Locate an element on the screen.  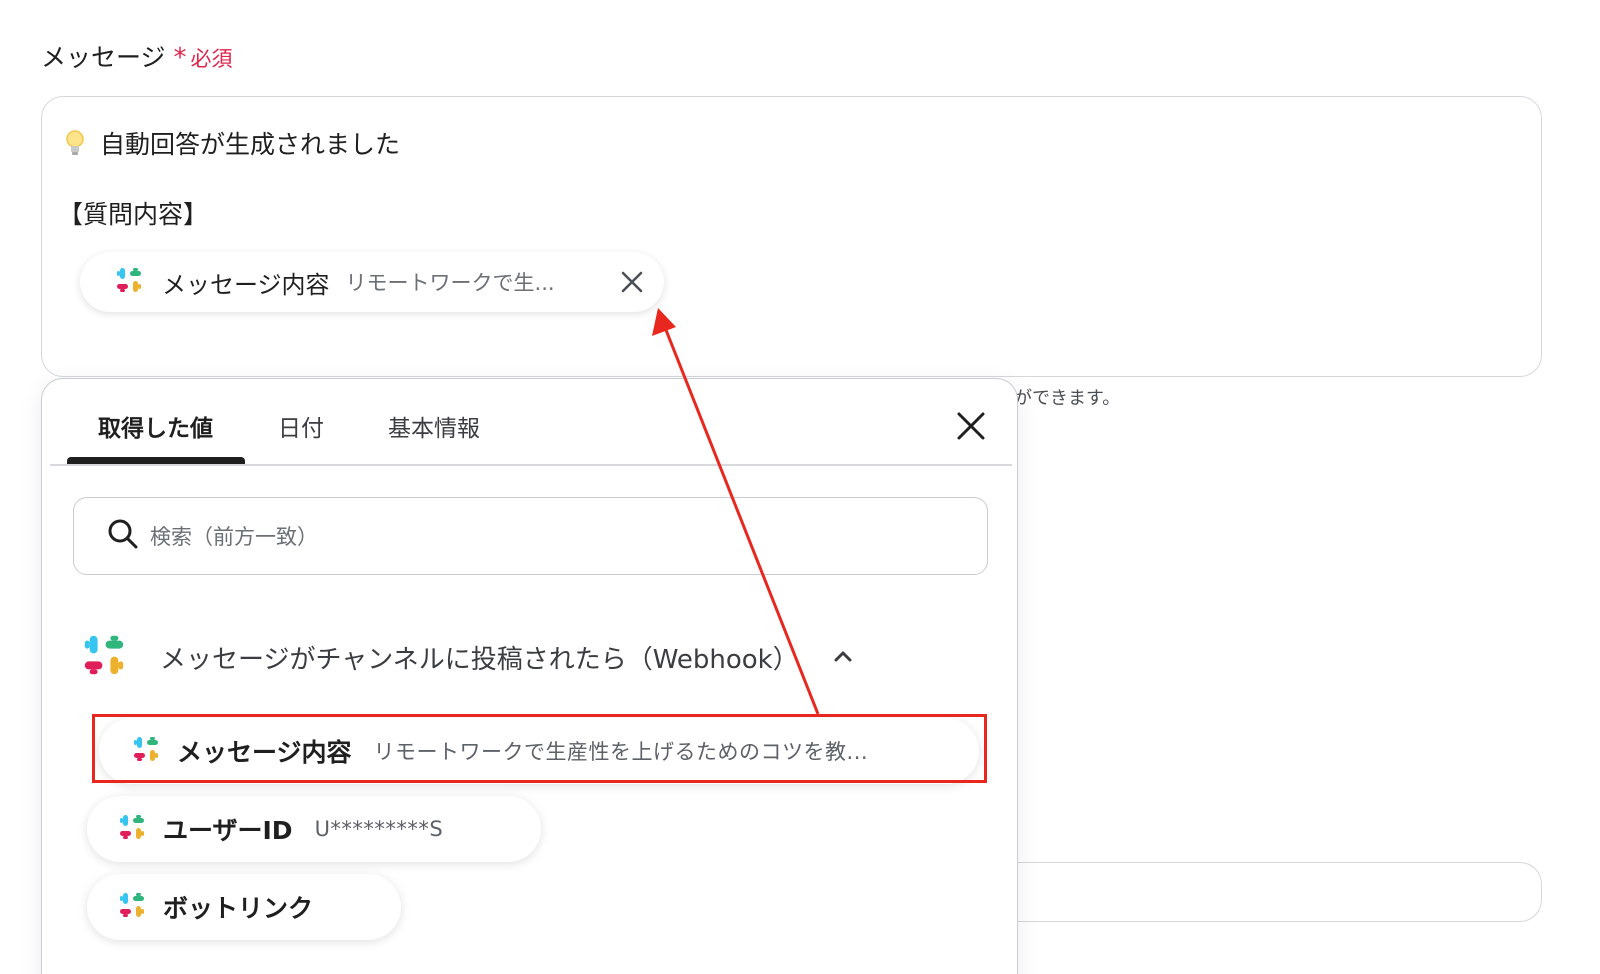
message-line-1-text: 自動回答が生成されました is located at coordinates (250, 144).